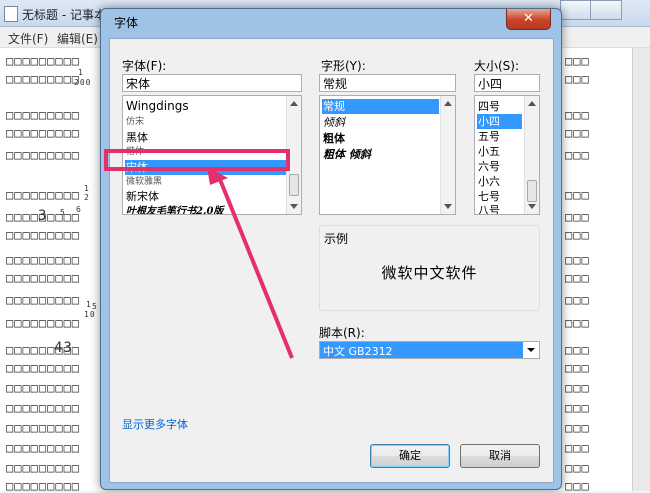  I want to click on annotation-arrow-head, so click(217, 176).